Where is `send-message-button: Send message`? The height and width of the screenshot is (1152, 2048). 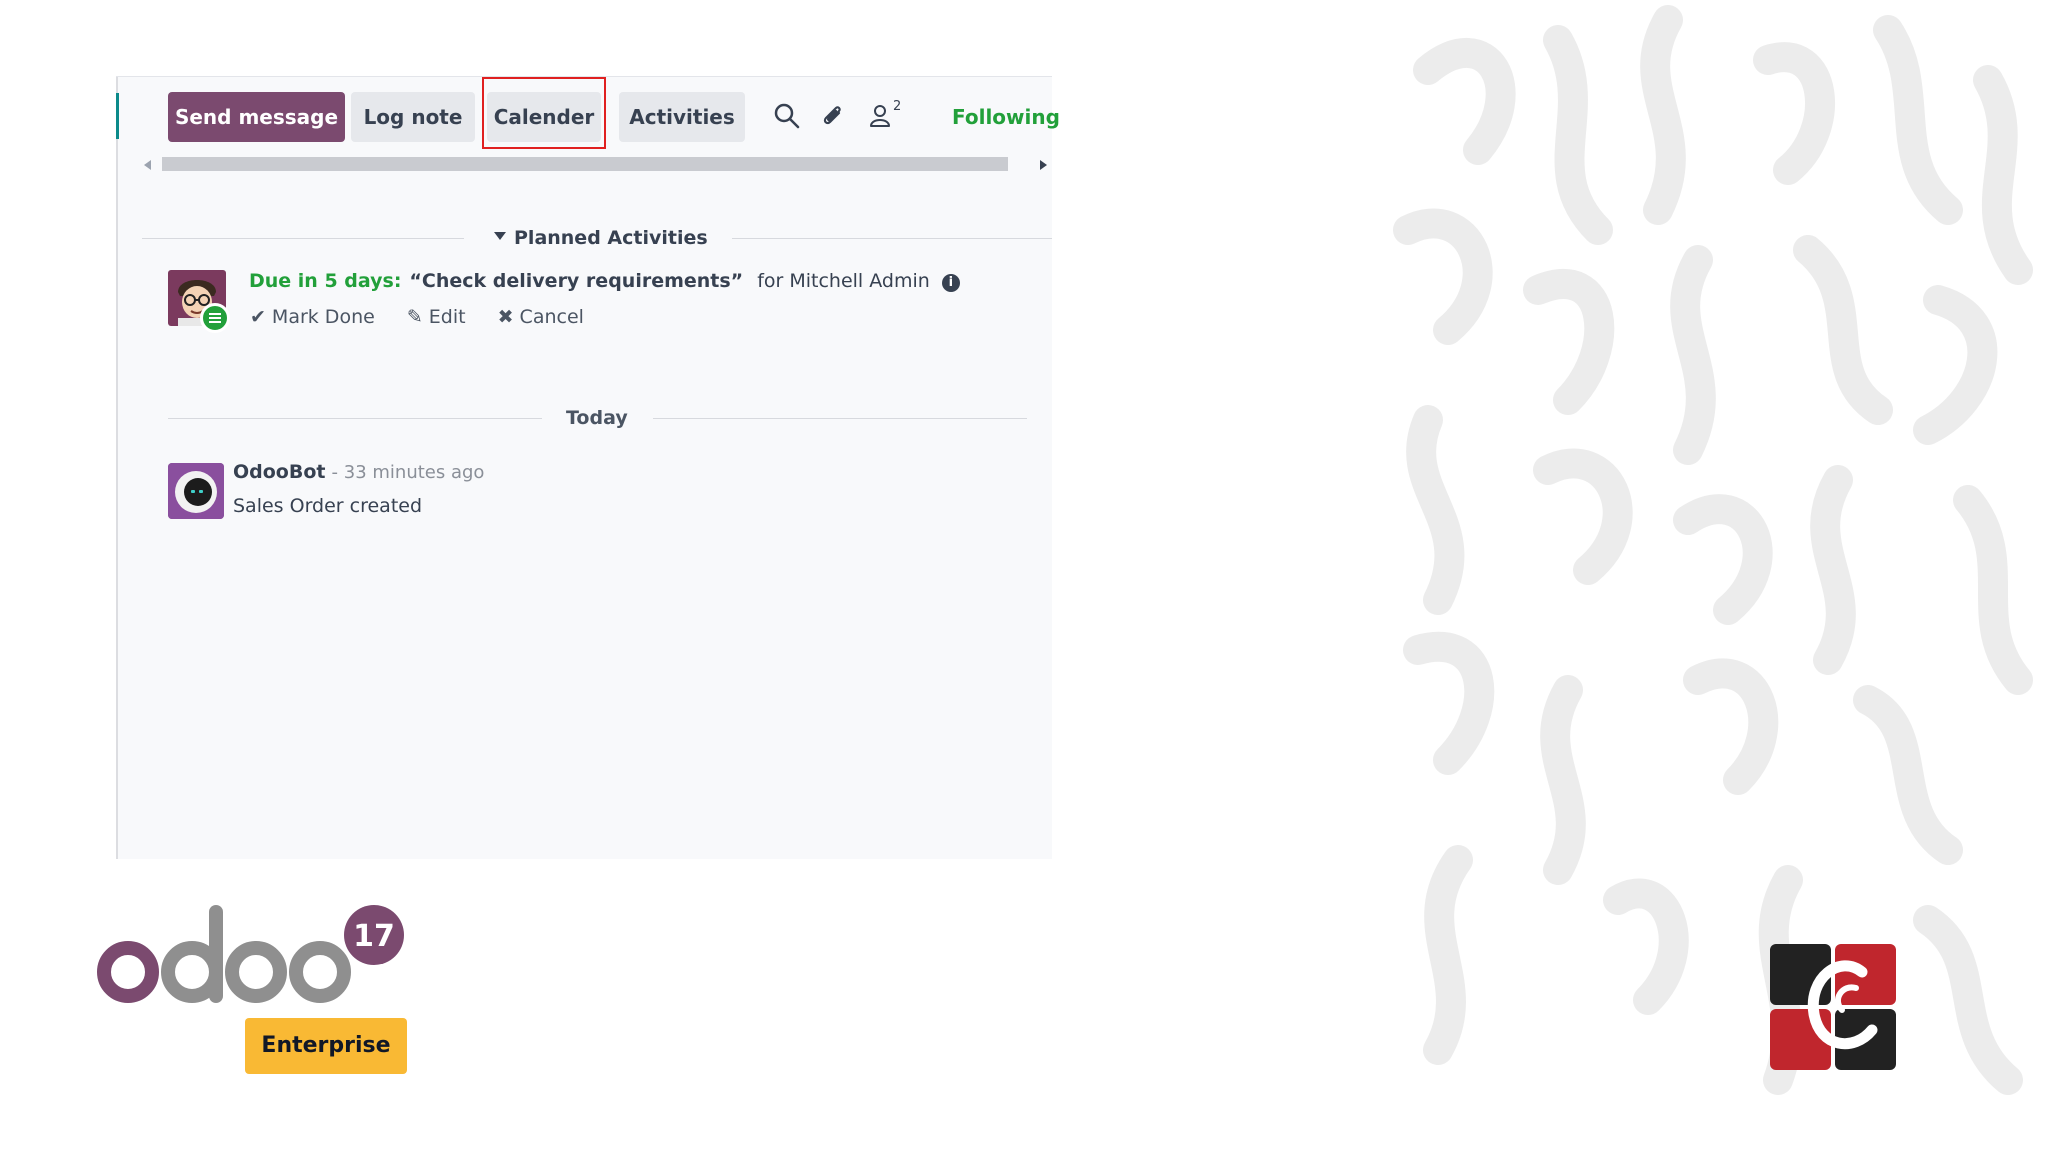 send-message-button: Send message is located at coordinates (256, 117).